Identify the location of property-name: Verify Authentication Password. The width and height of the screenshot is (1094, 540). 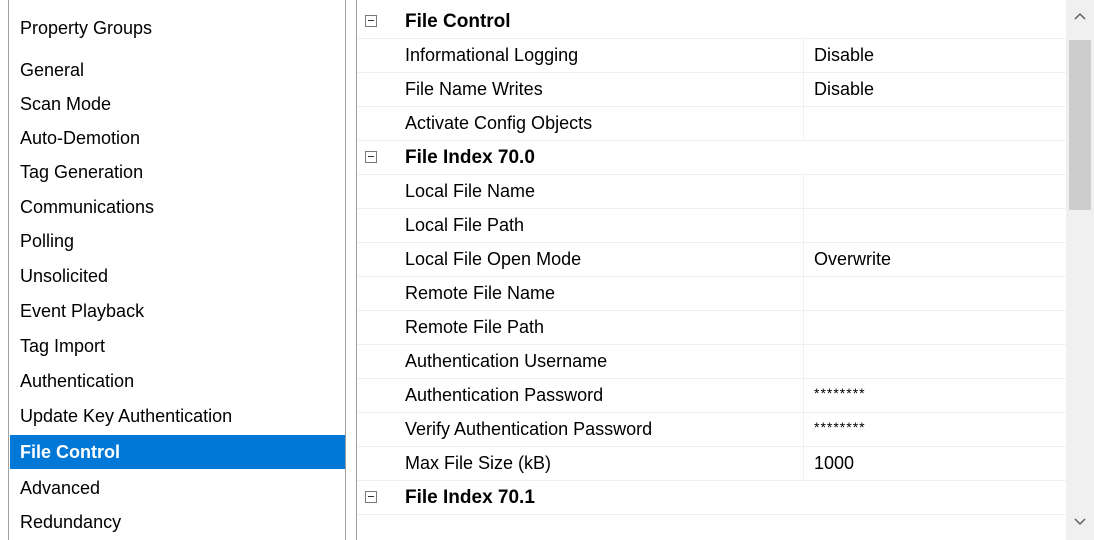
(529, 429).